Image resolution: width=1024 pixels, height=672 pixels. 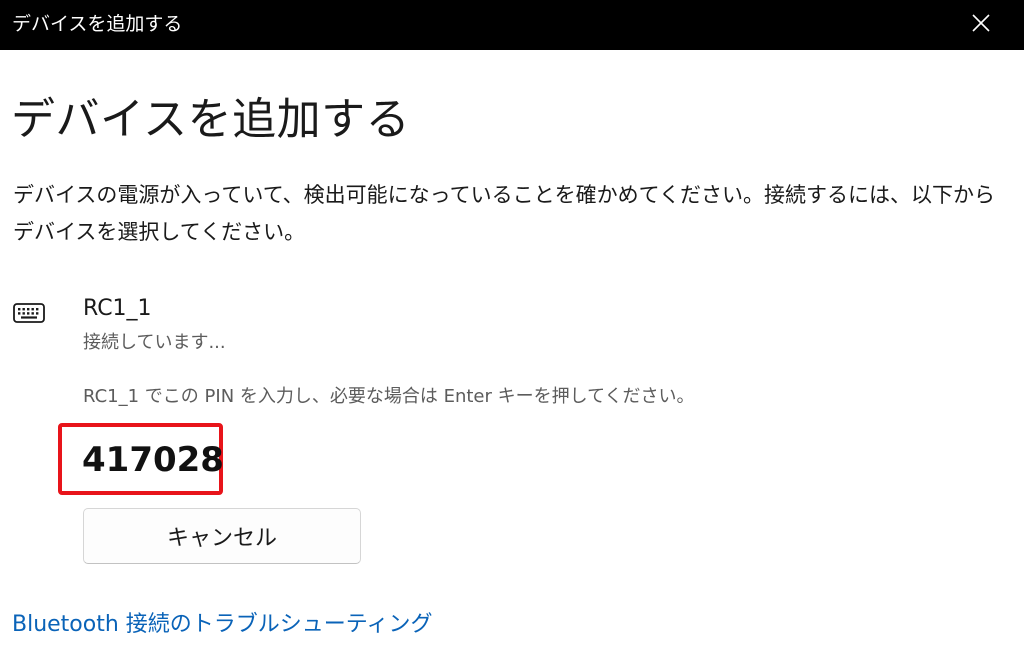 What do you see at coordinates (512, 25) in the screenshot?
I see `title-bar: デバイスを追加する` at bounding box center [512, 25].